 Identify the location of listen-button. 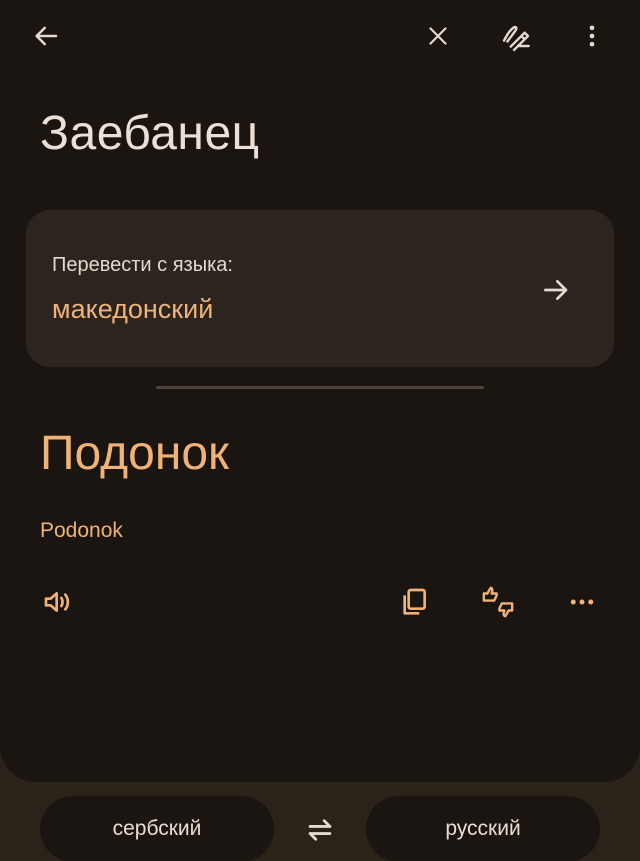
(58, 602).